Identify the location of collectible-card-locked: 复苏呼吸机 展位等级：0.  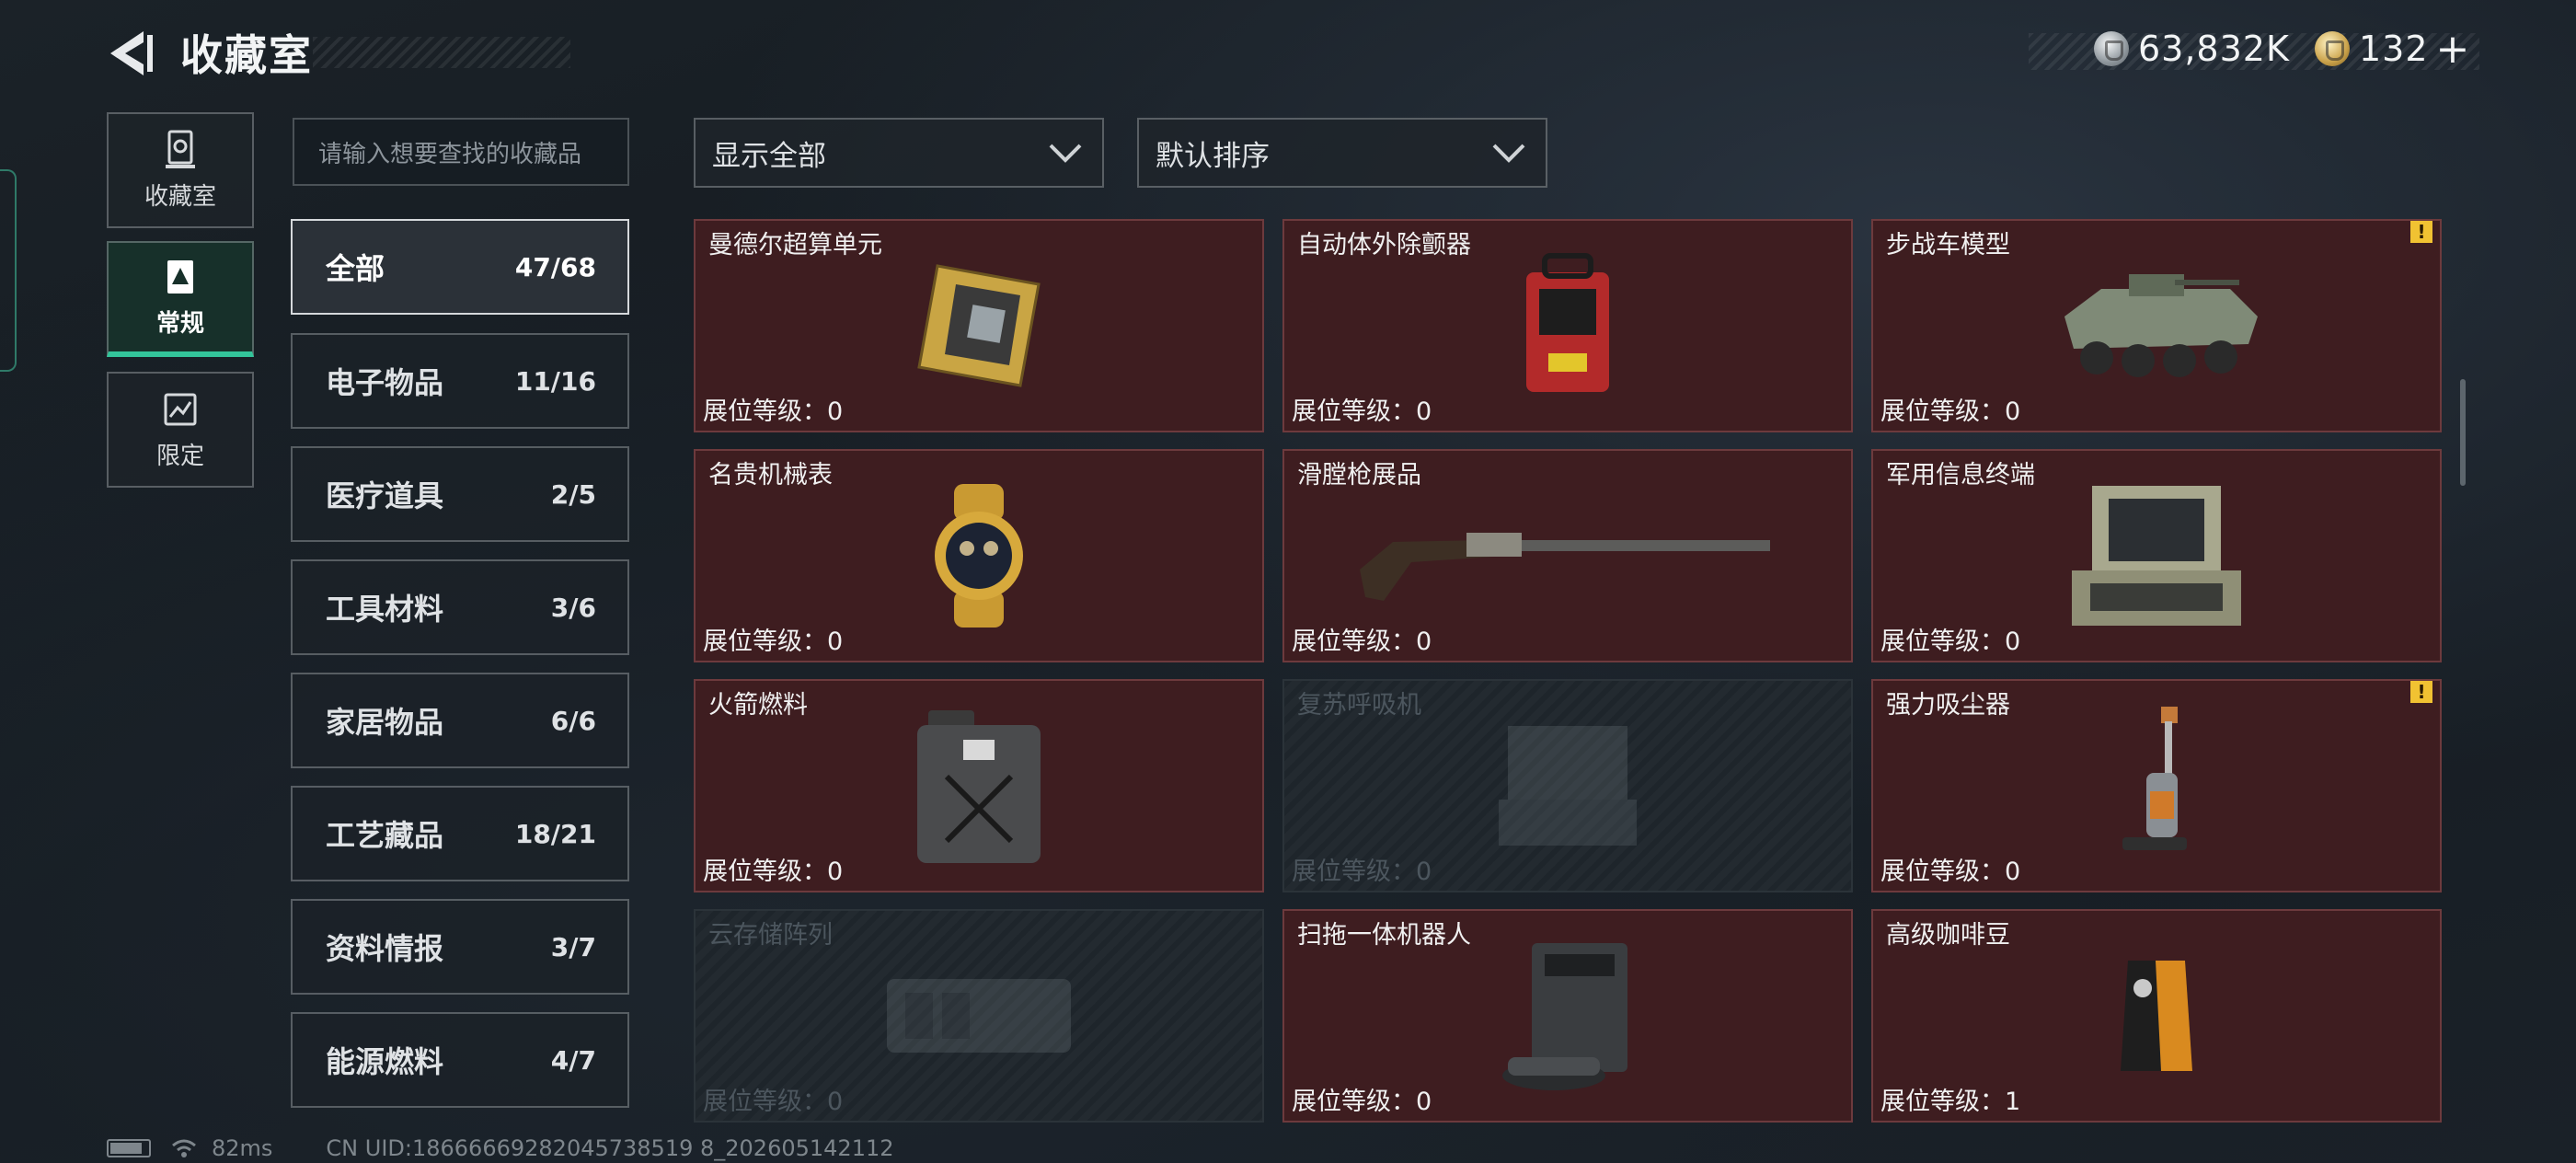
(1567, 785).